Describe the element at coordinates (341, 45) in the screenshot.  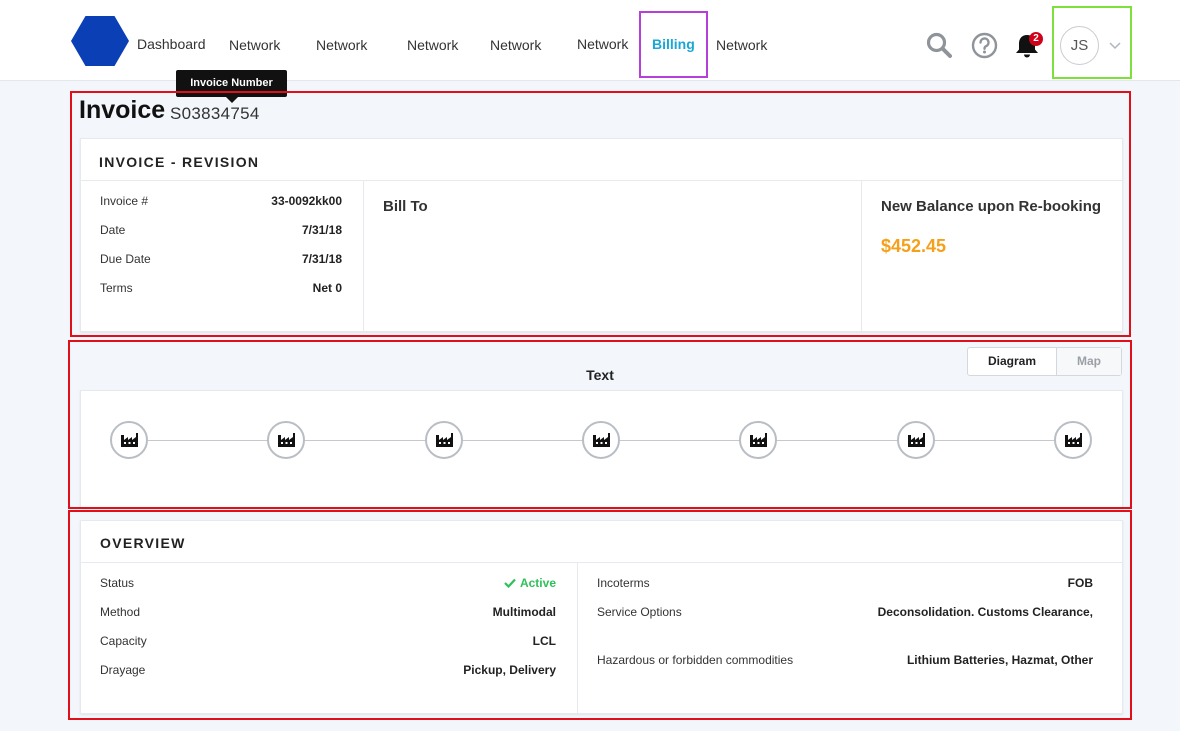
I see `nav-network-2: Network` at that location.